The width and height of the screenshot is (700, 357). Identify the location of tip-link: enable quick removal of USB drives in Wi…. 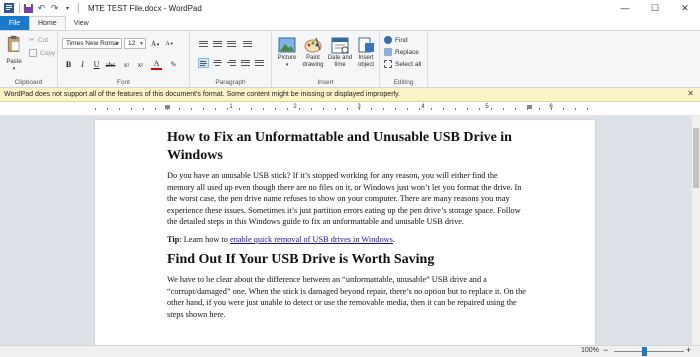
(311, 239).